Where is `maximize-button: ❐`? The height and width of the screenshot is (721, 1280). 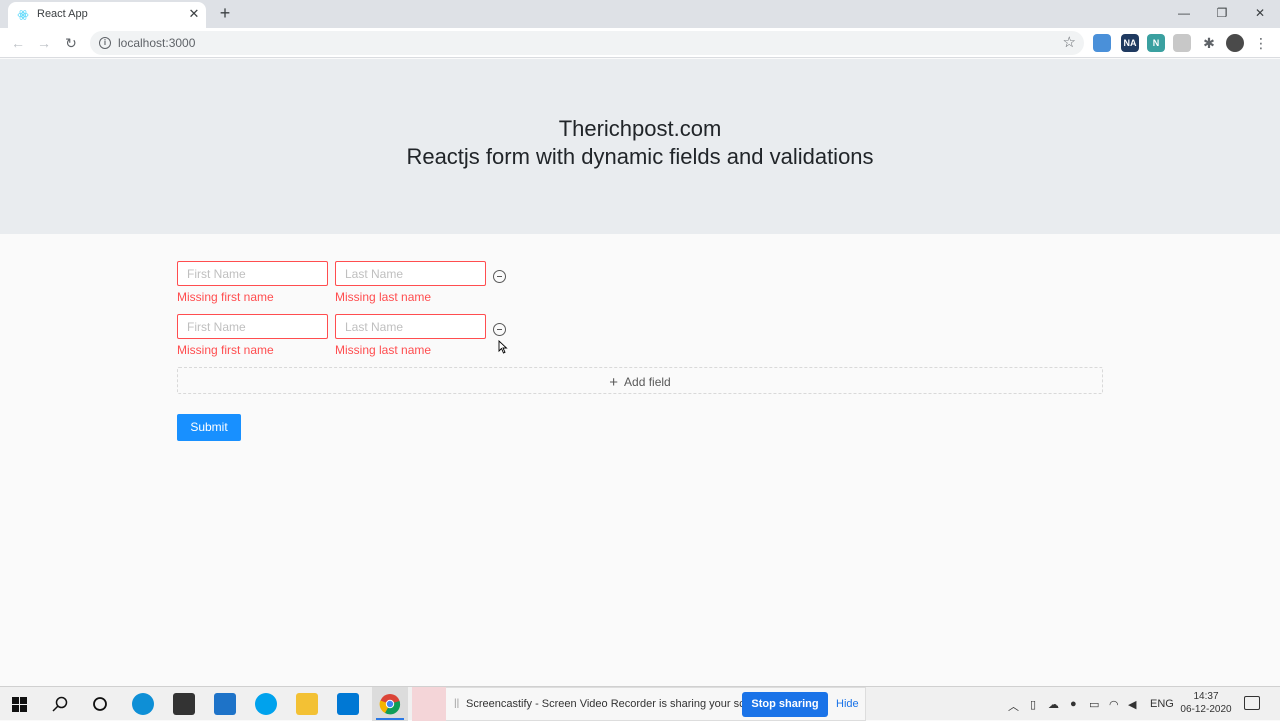
maximize-button: ❐ is located at coordinates (1222, 13).